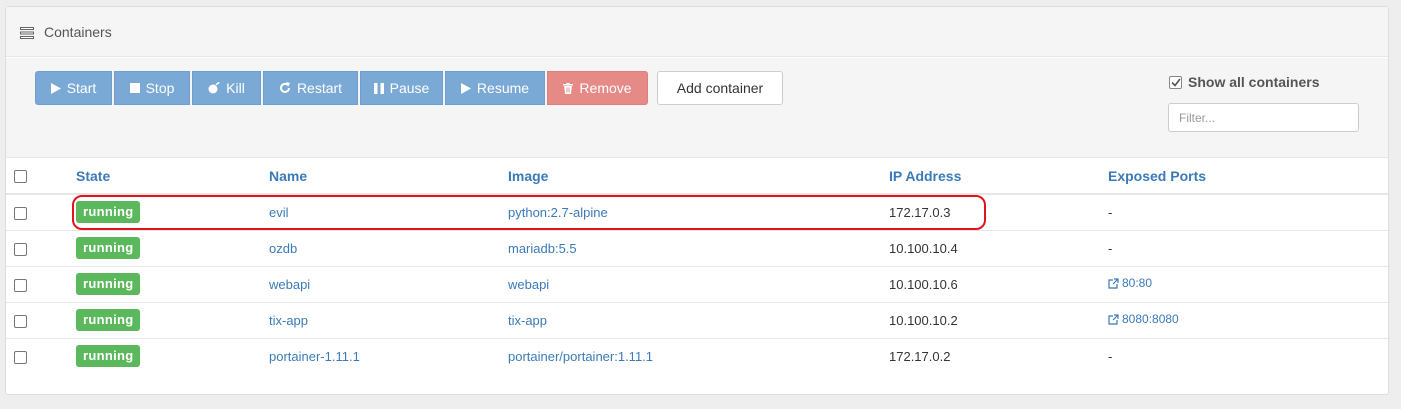  I want to click on port-link: 8080:8080, so click(1143, 319).